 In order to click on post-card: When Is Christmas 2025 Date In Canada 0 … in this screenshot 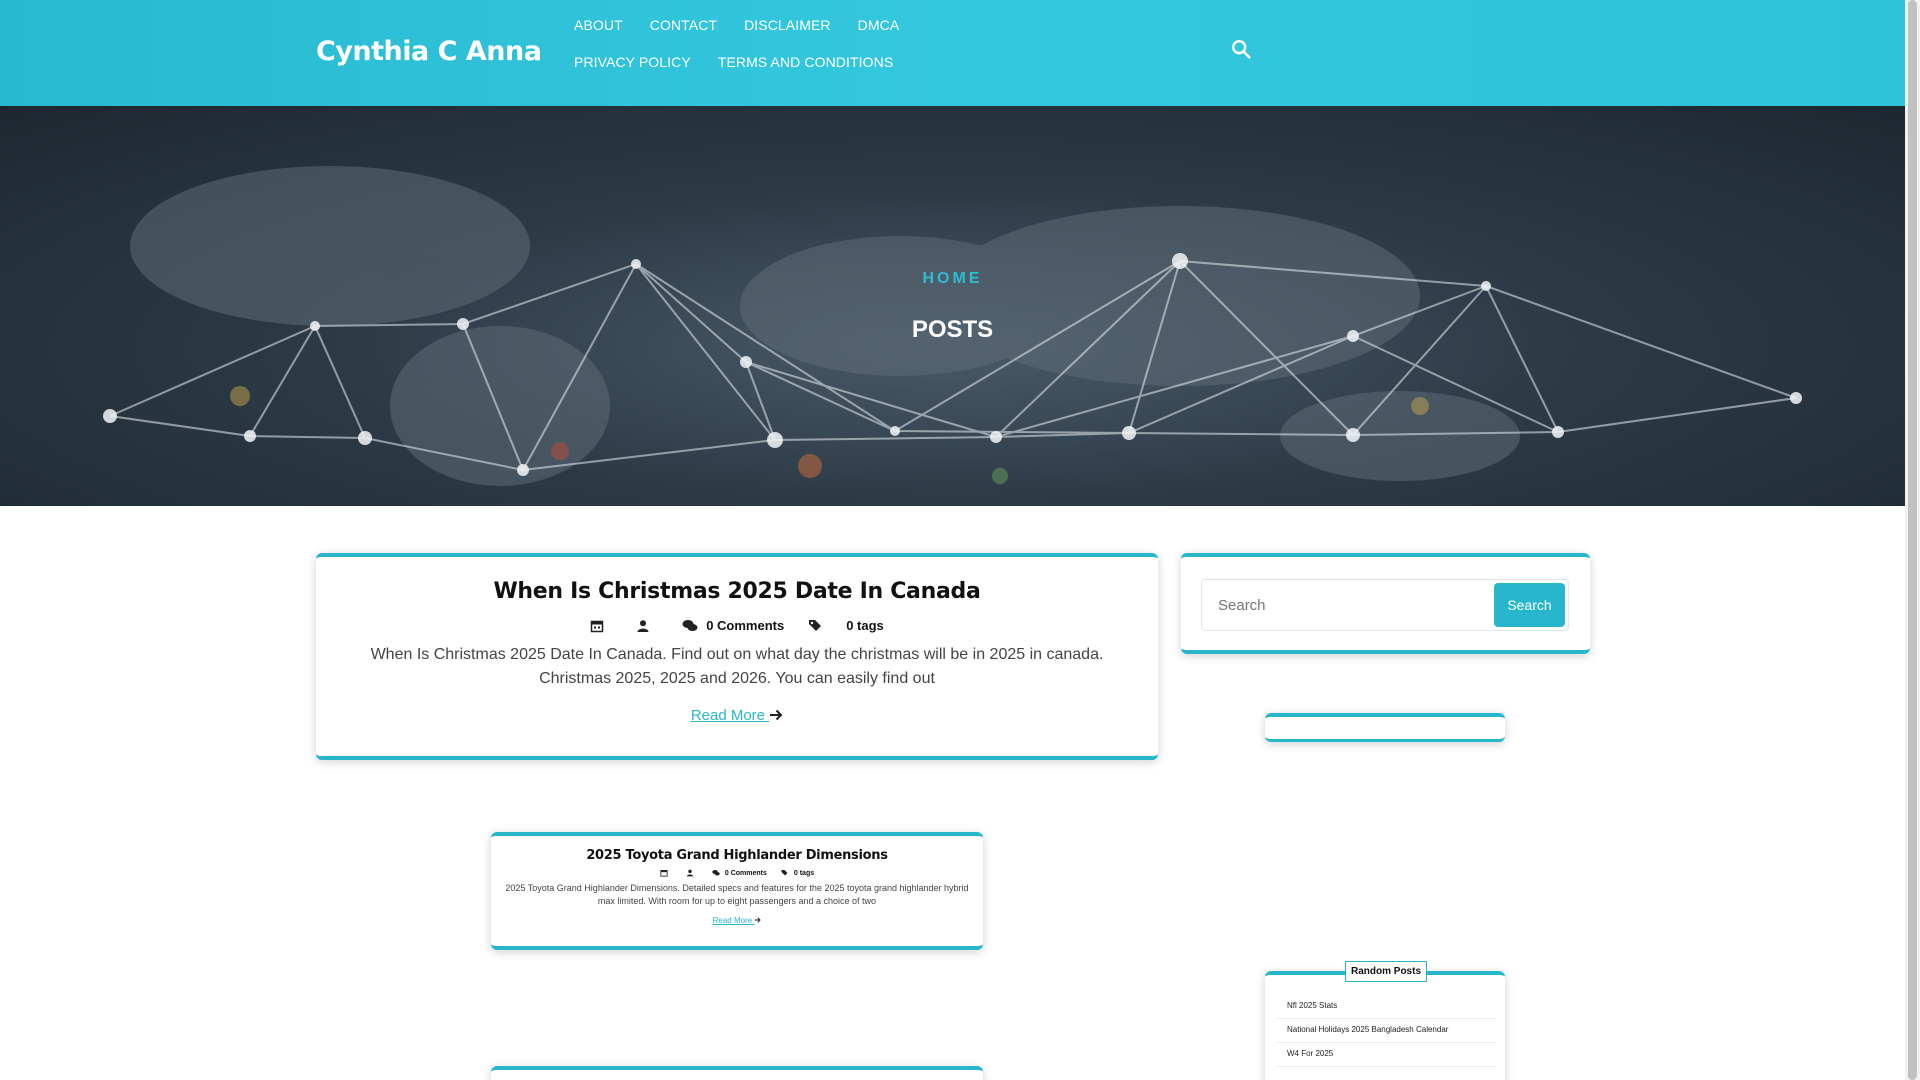, I will do `click(737, 656)`.